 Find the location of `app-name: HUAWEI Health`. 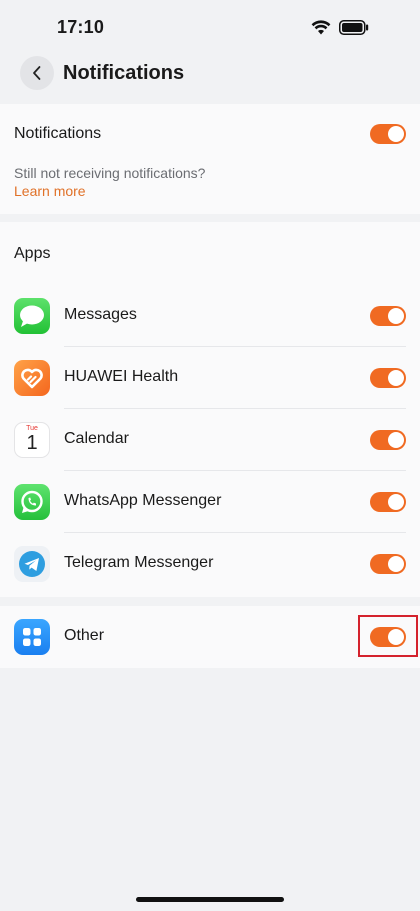

app-name: HUAWEI Health is located at coordinates (121, 376).